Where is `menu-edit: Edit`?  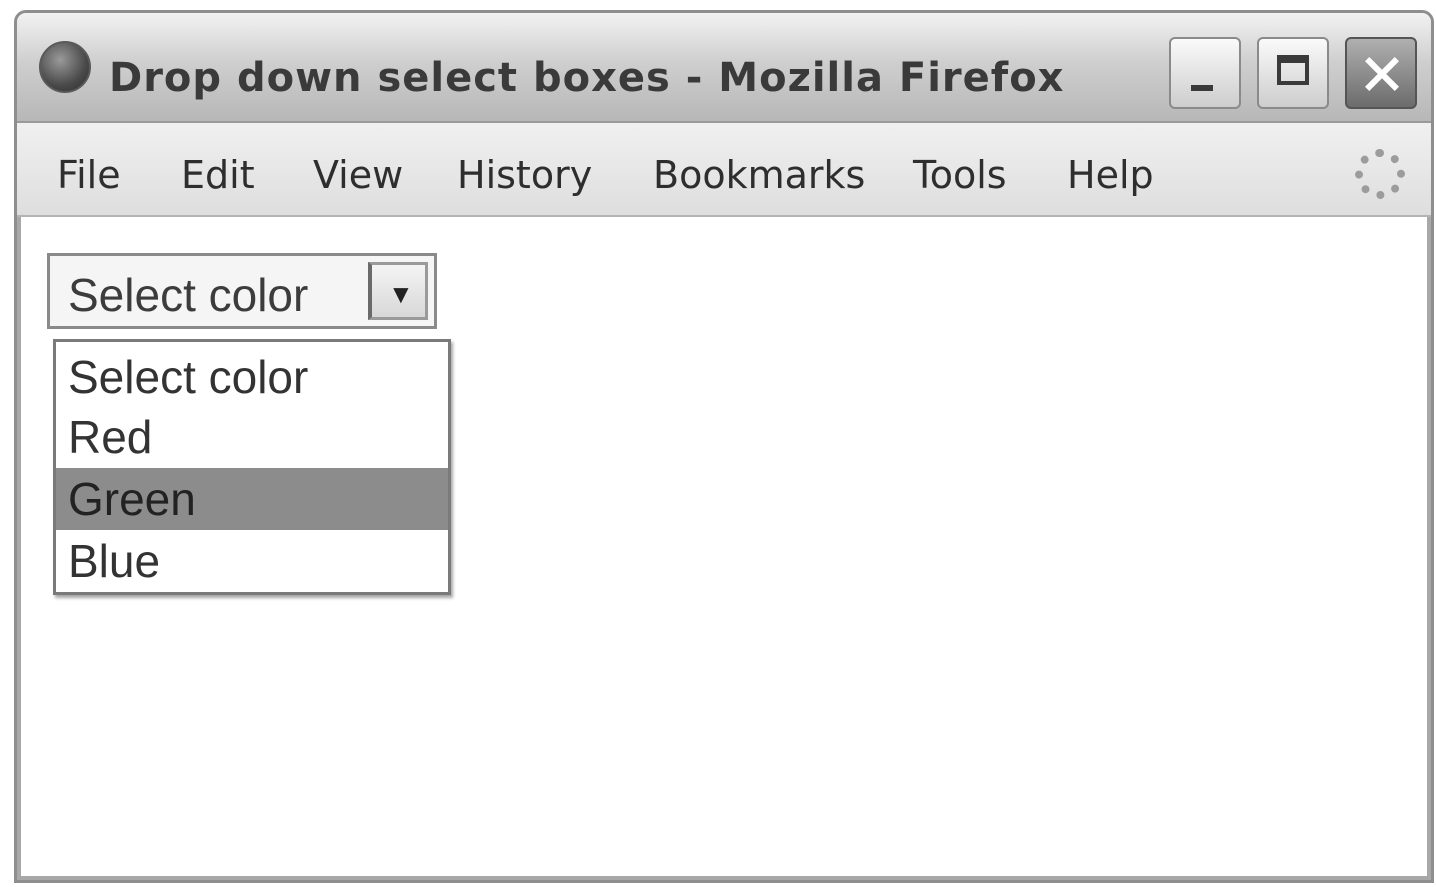 menu-edit: Edit is located at coordinates (218, 175).